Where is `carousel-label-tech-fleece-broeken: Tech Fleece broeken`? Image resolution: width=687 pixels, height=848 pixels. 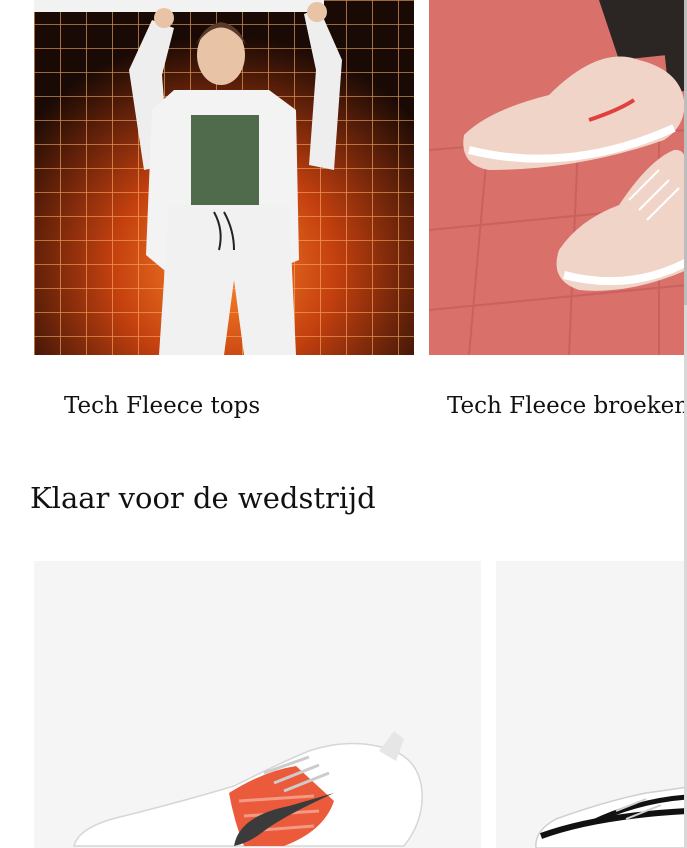 carousel-label-tech-fleece-broeken: Tech Fleece broeken is located at coordinates (567, 406).